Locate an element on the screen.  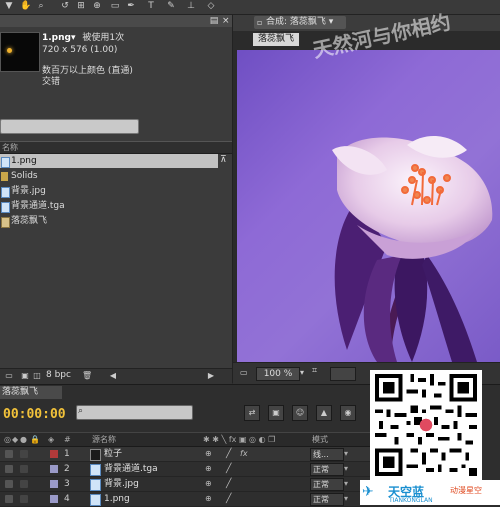
pan-behind-icon: ⊕ is located at coordinates (97, 6).